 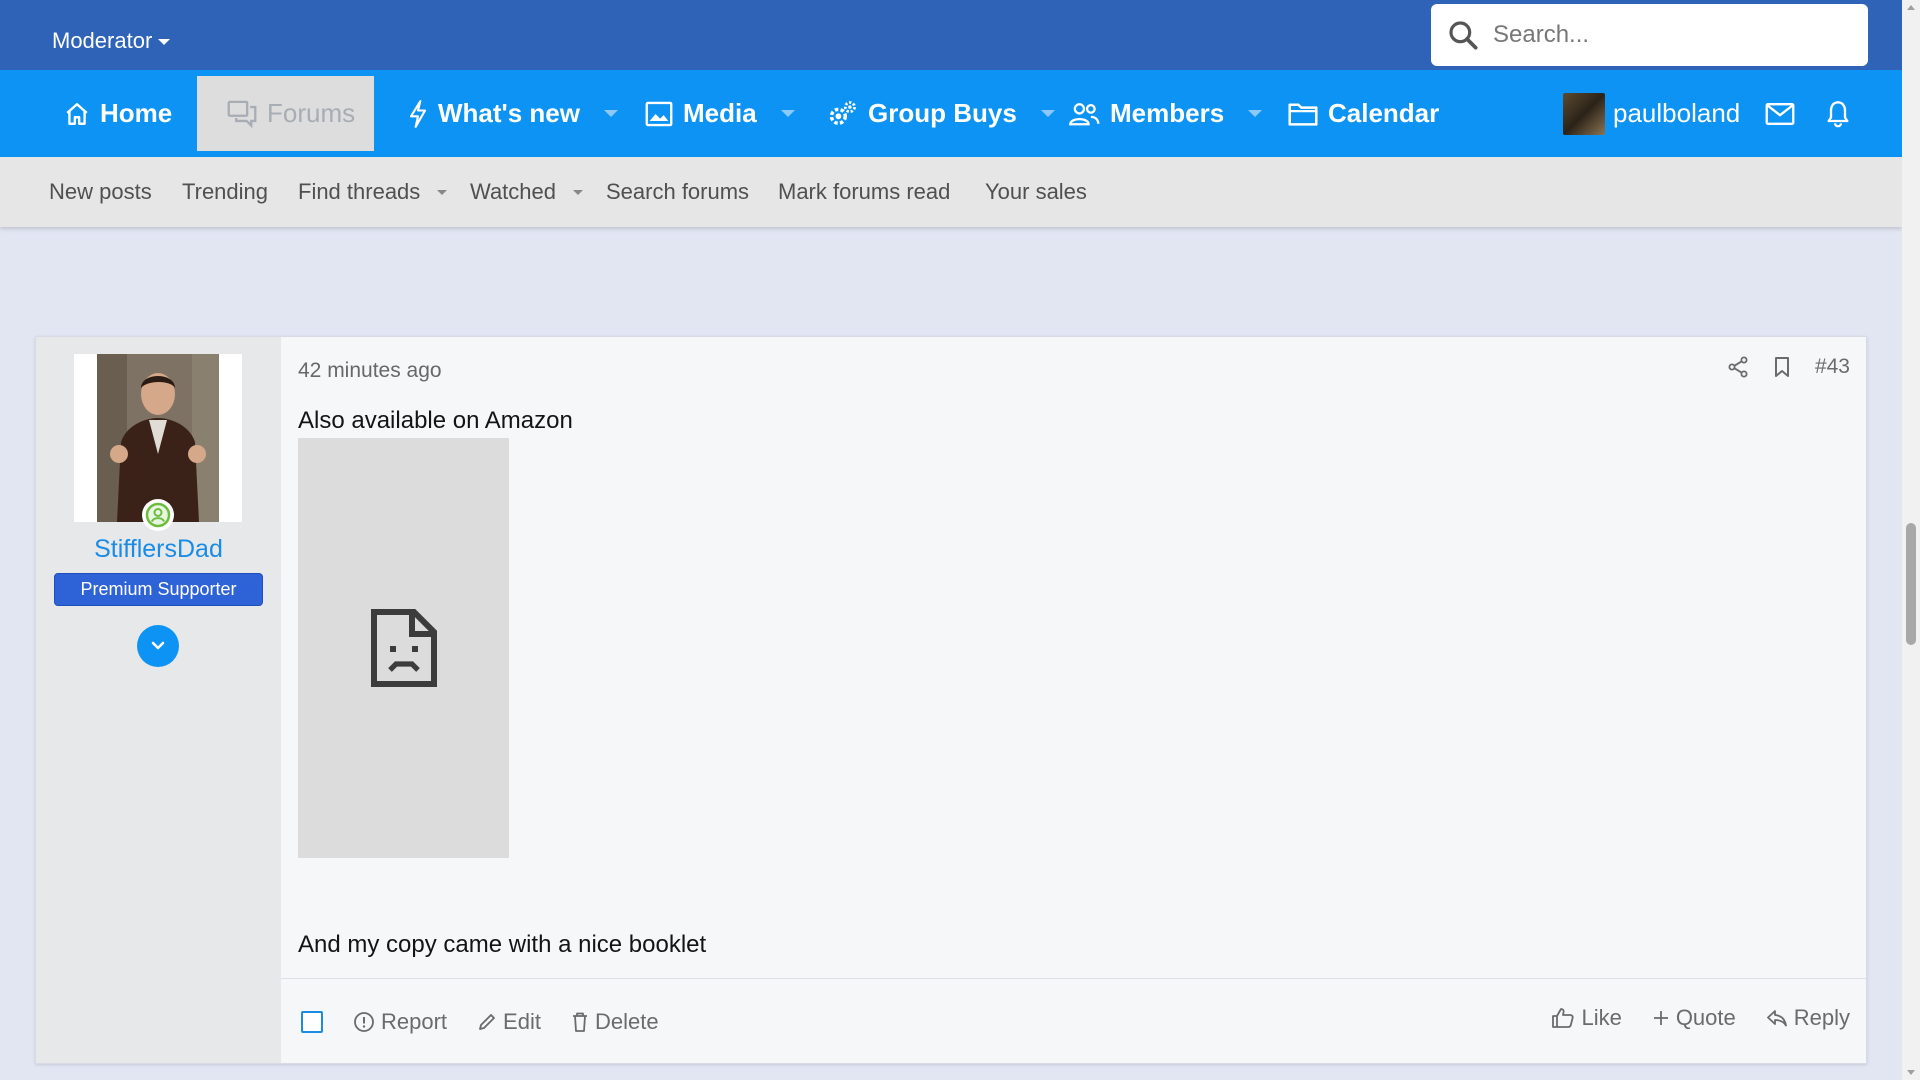 I want to click on search-box, so click(x=1649, y=35).